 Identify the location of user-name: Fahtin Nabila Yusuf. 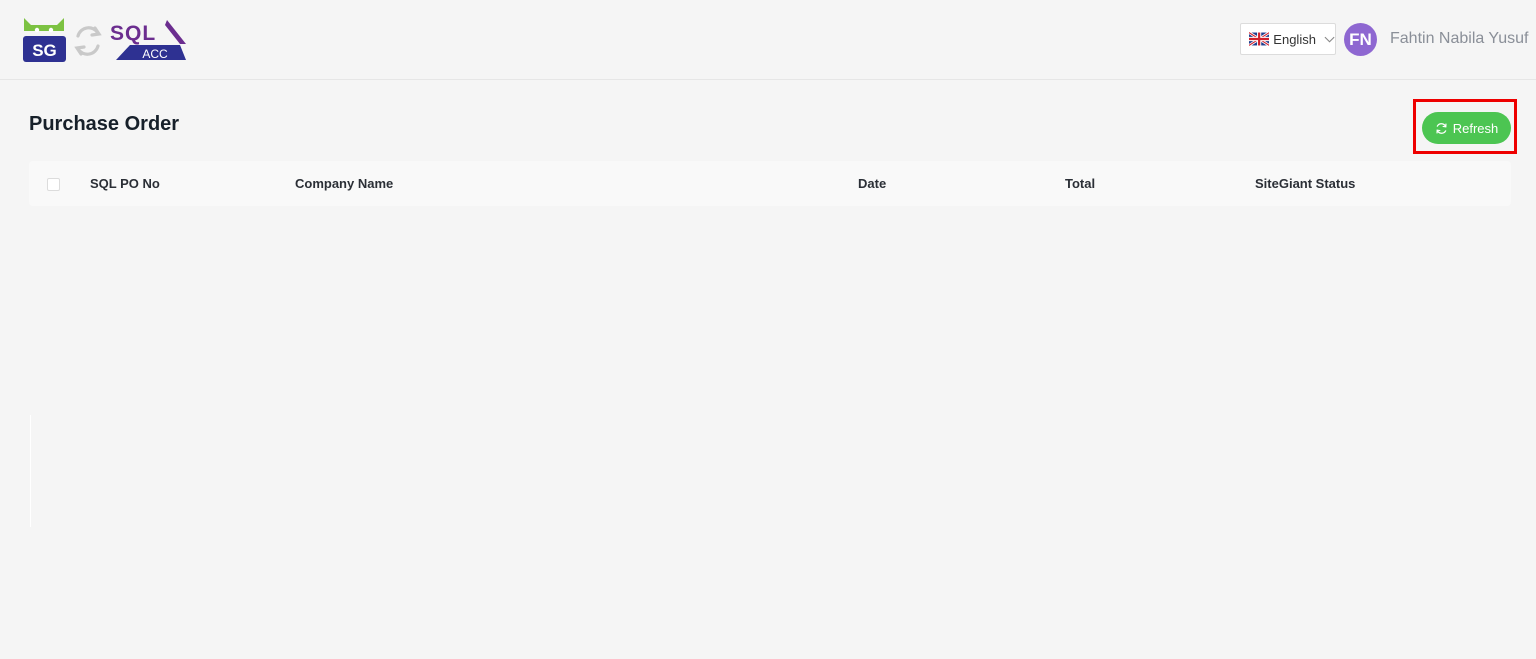
(1459, 39).